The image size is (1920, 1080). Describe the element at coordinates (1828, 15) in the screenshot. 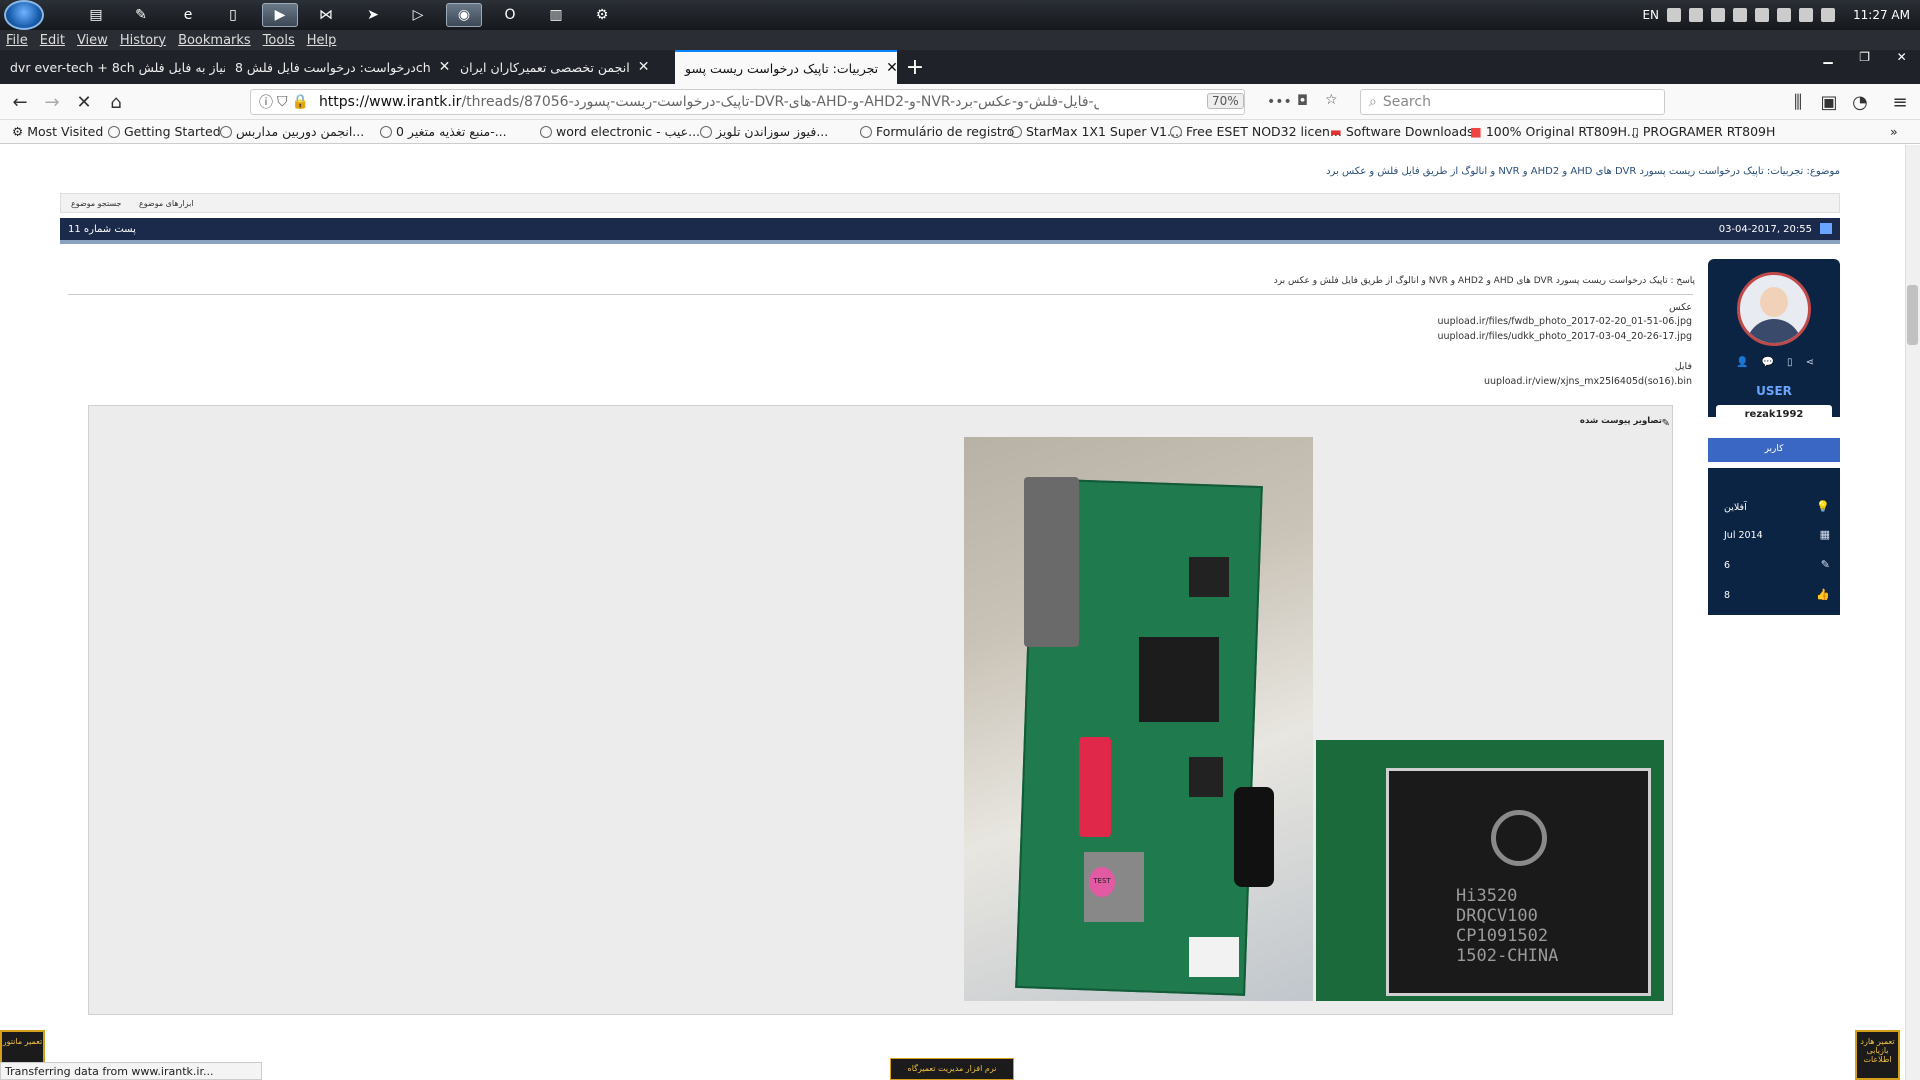

I see `refresh-icon` at that location.